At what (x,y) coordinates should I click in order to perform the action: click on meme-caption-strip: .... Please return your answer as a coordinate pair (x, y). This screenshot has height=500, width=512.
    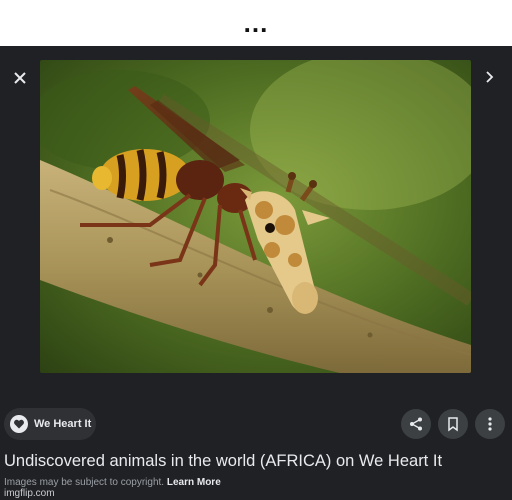
    Looking at the image, I should click on (256, 23).